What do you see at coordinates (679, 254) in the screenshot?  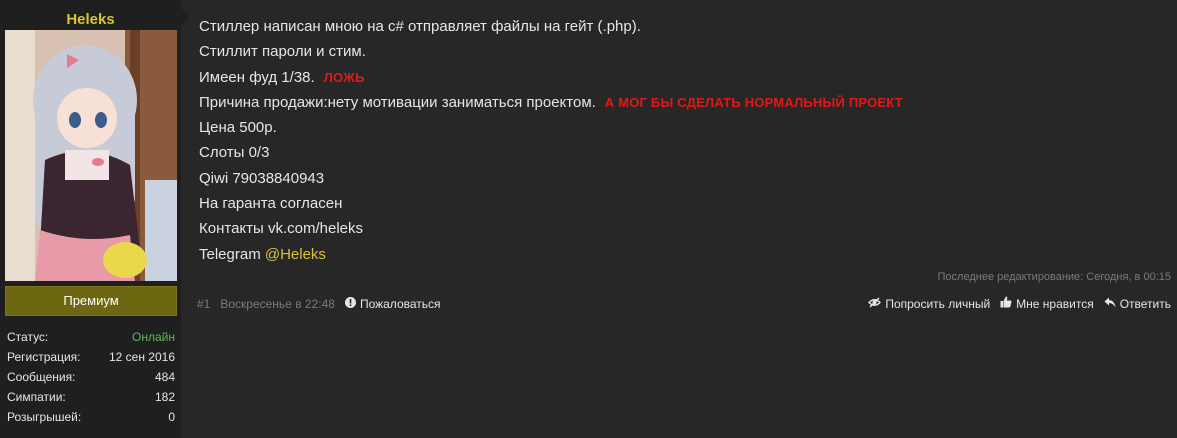 I see `post-line: Telegram @Heleks` at bounding box center [679, 254].